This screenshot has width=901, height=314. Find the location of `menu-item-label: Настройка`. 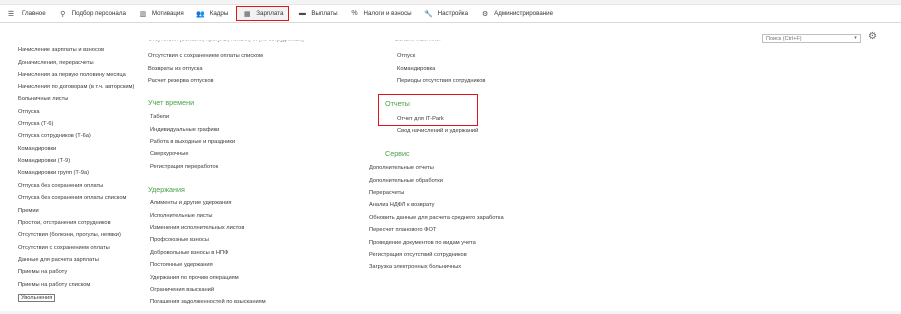

menu-item-label: Настройка is located at coordinates (453, 13).